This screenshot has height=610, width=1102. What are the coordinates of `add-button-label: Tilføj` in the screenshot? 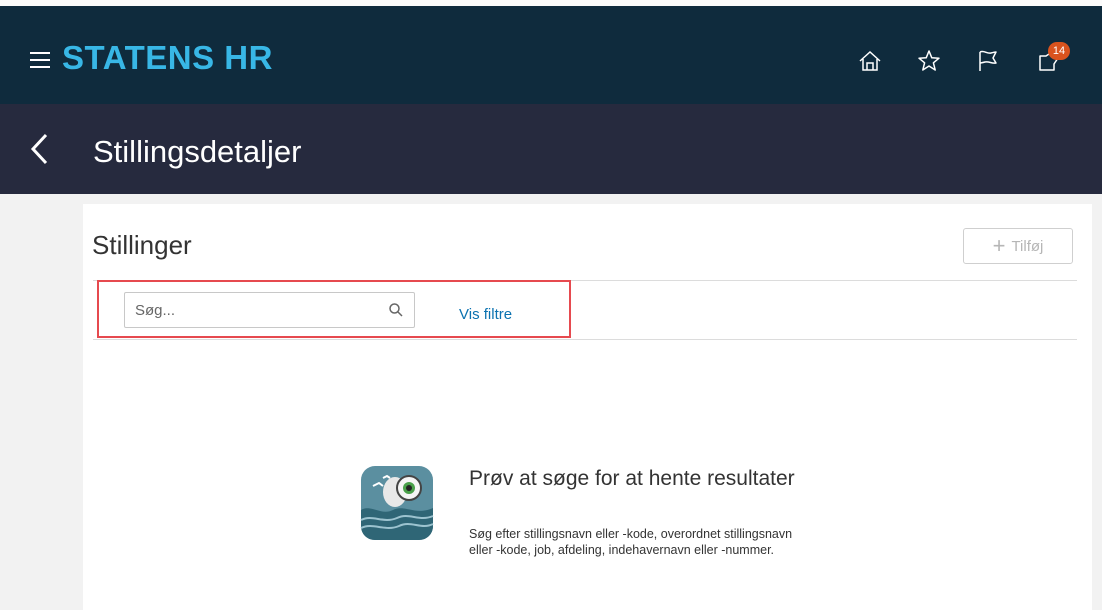 It's located at (1027, 246).